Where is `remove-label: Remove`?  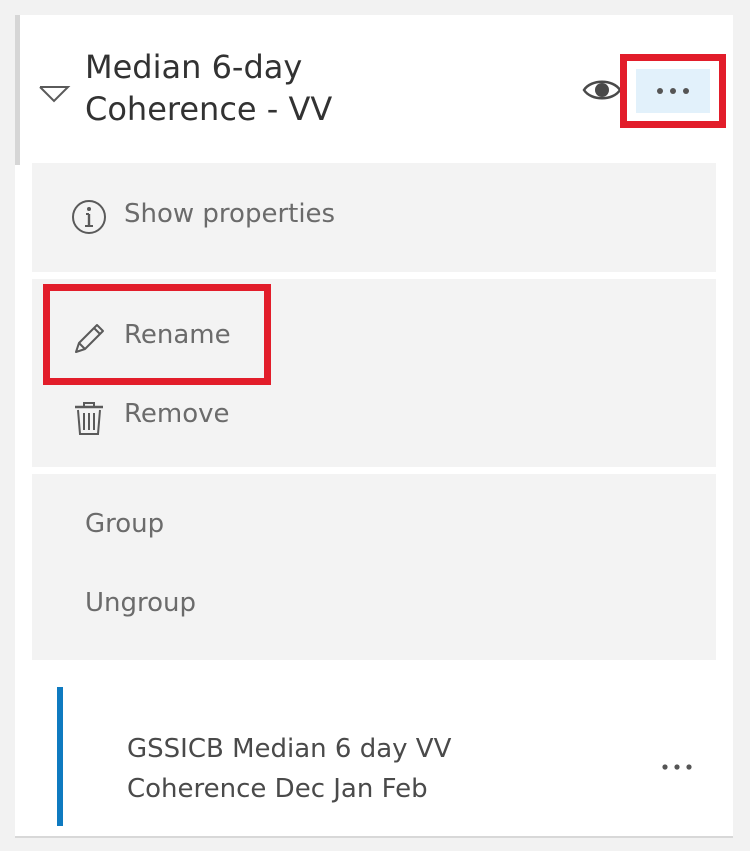 remove-label: Remove is located at coordinates (177, 414).